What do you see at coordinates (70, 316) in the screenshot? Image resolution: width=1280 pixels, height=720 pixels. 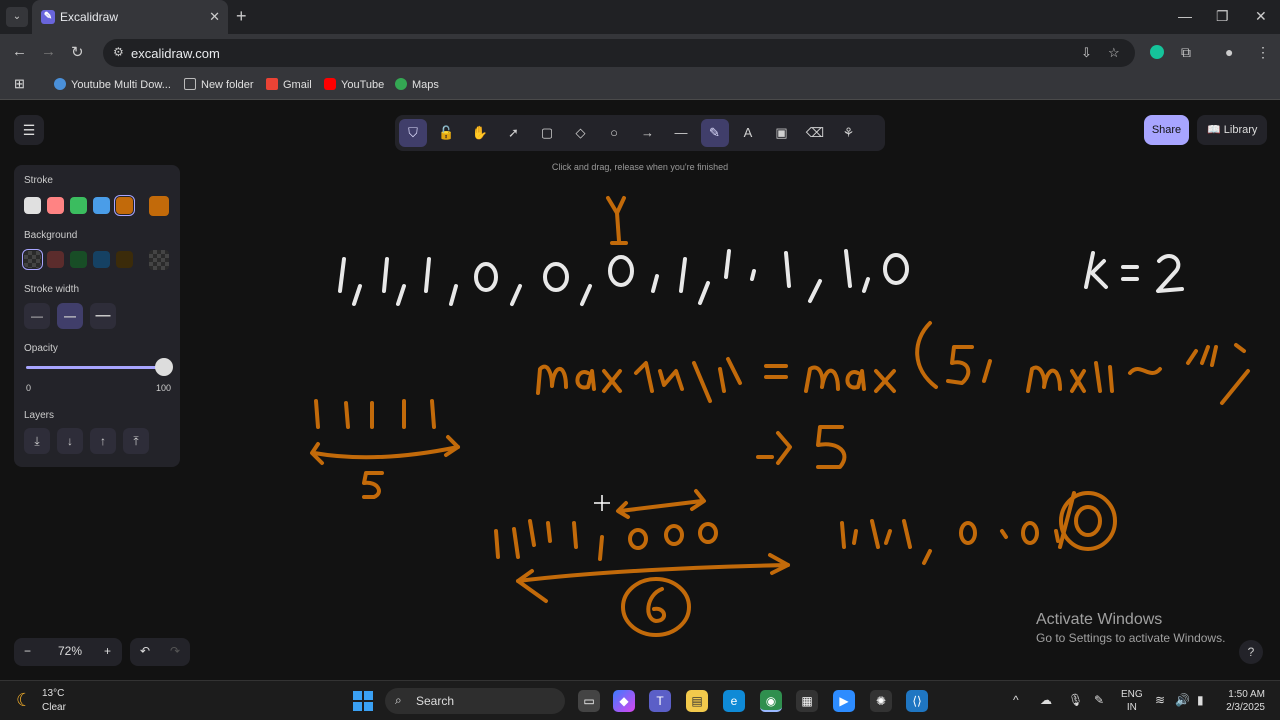 I see `stroke-width-bold: —` at bounding box center [70, 316].